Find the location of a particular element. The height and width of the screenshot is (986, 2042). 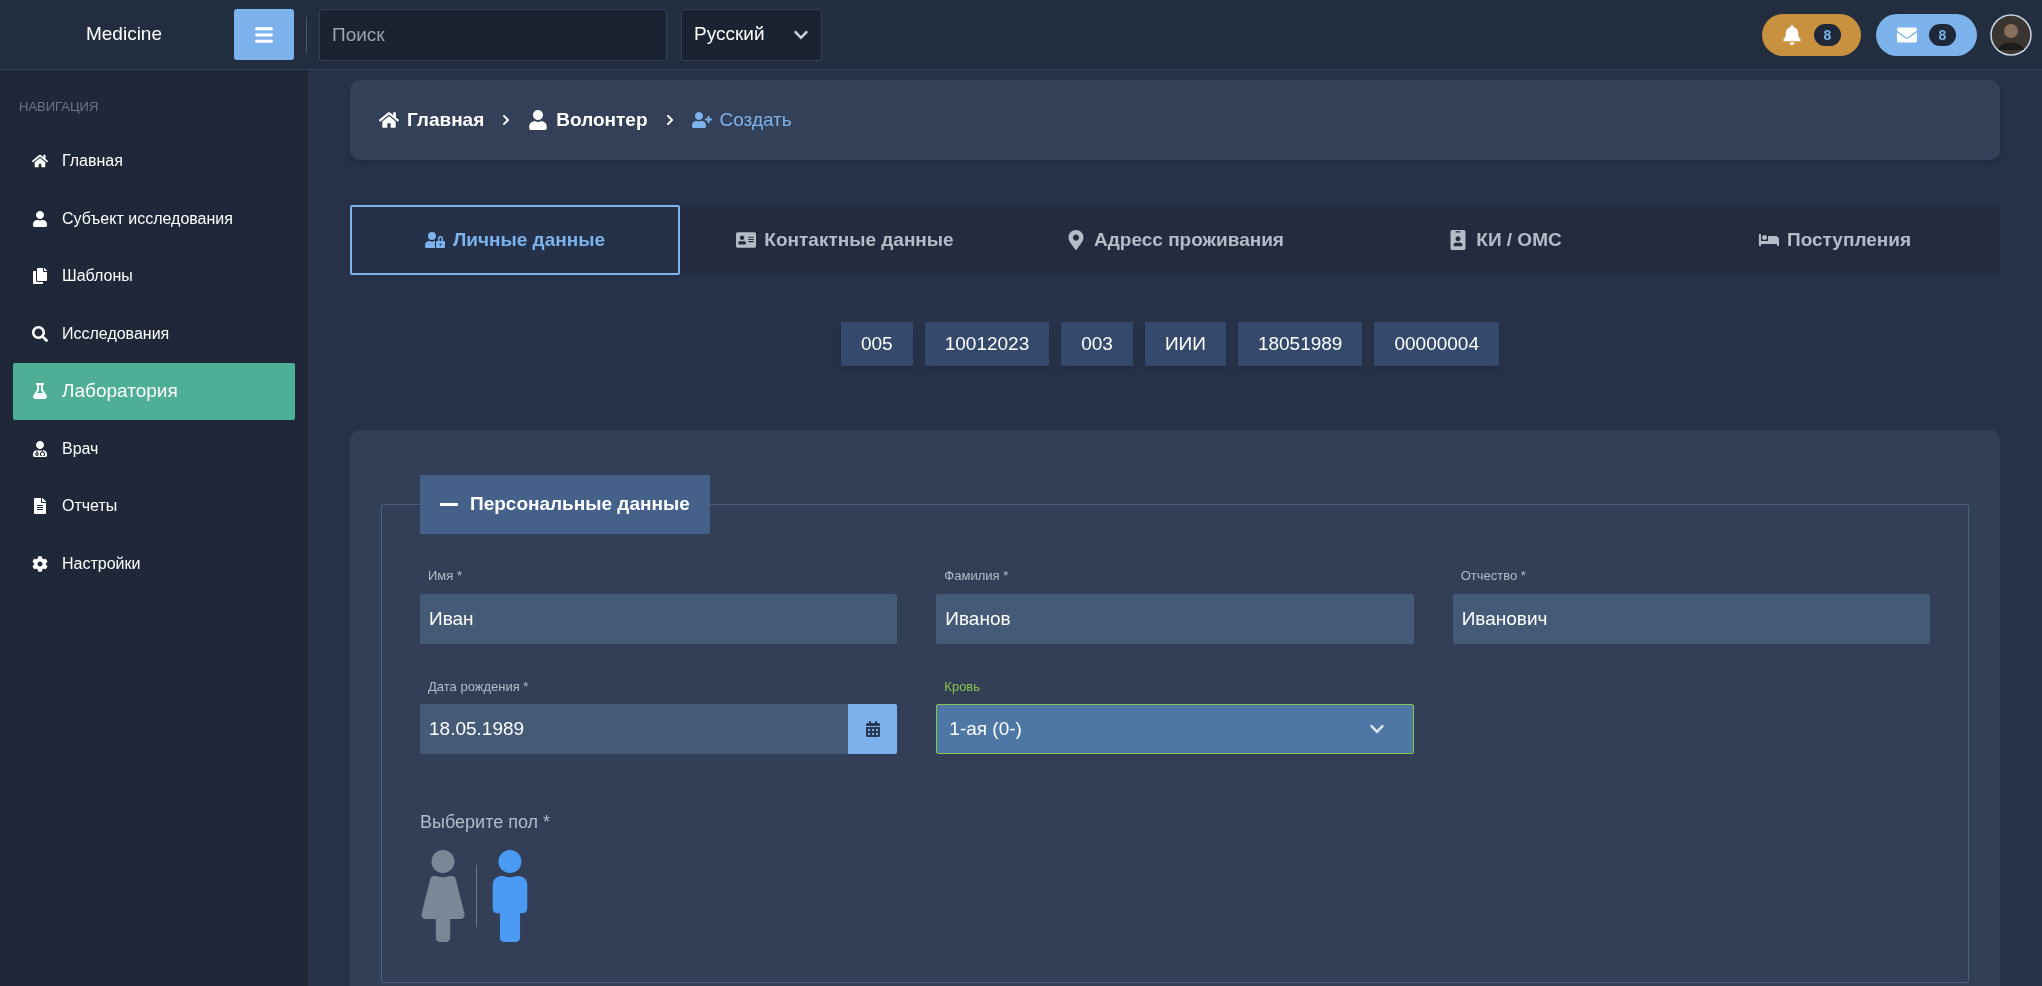

messages-button: 8 is located at coordinates (1926, 34).